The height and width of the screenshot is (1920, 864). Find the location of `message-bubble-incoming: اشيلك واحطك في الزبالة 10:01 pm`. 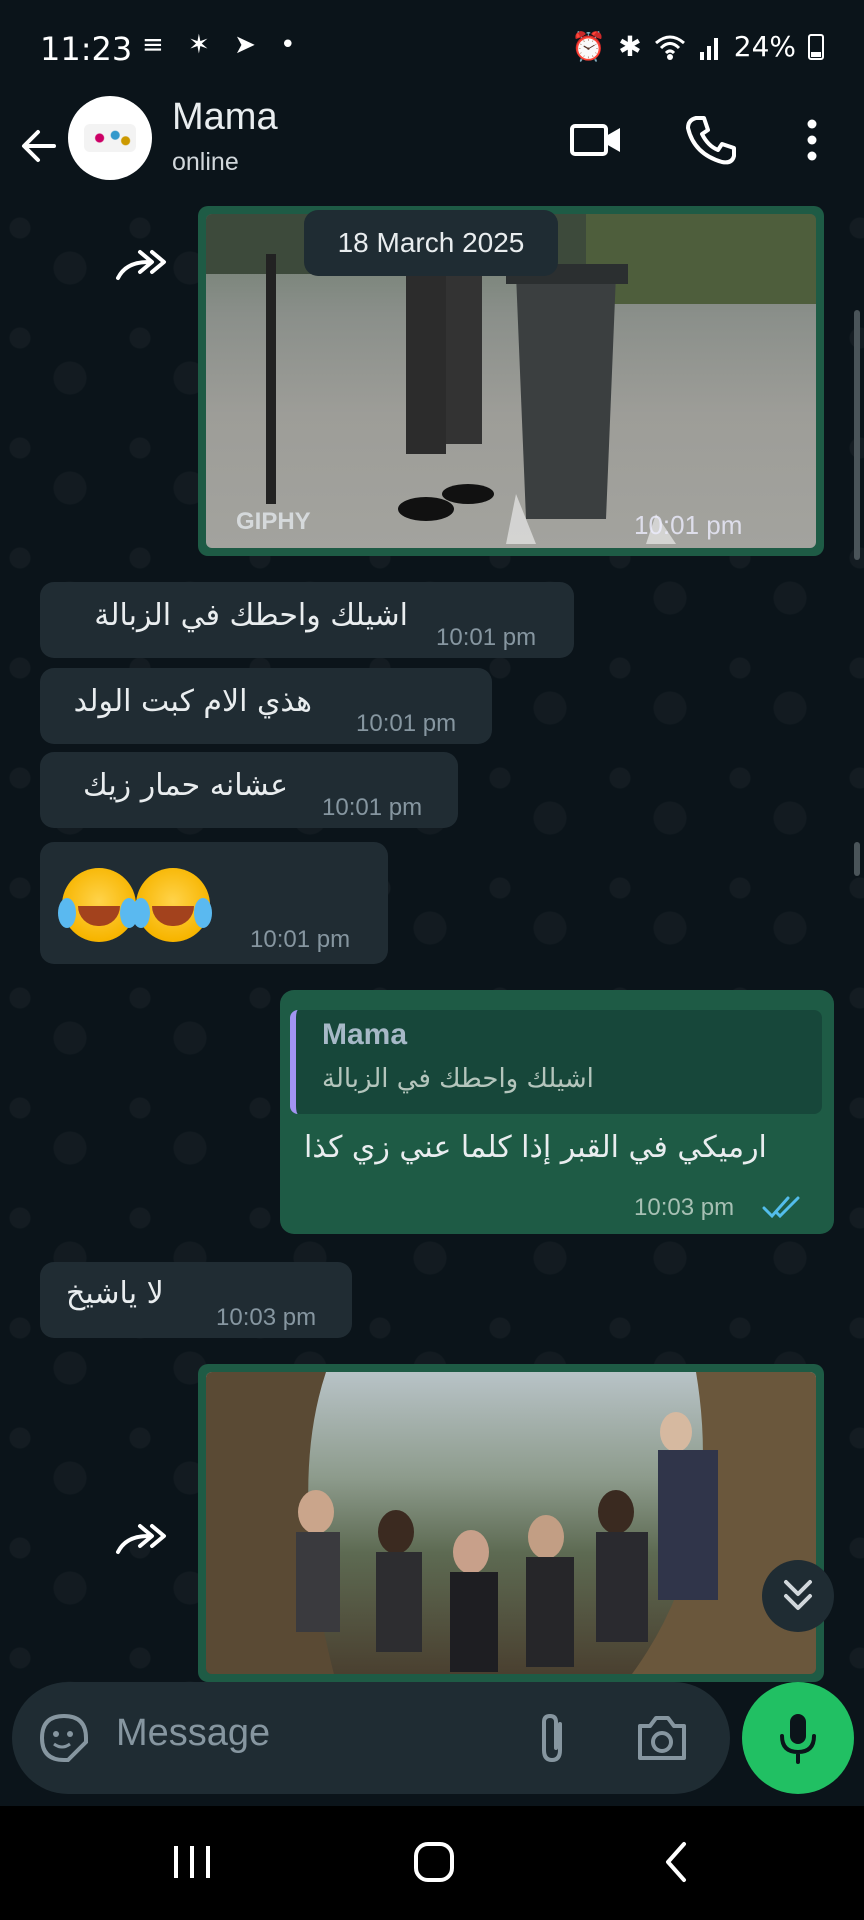

message-bubble-incoming: اشيلك واحطك في الزبالة 10:01 pm is located at coordinates (307, 620).